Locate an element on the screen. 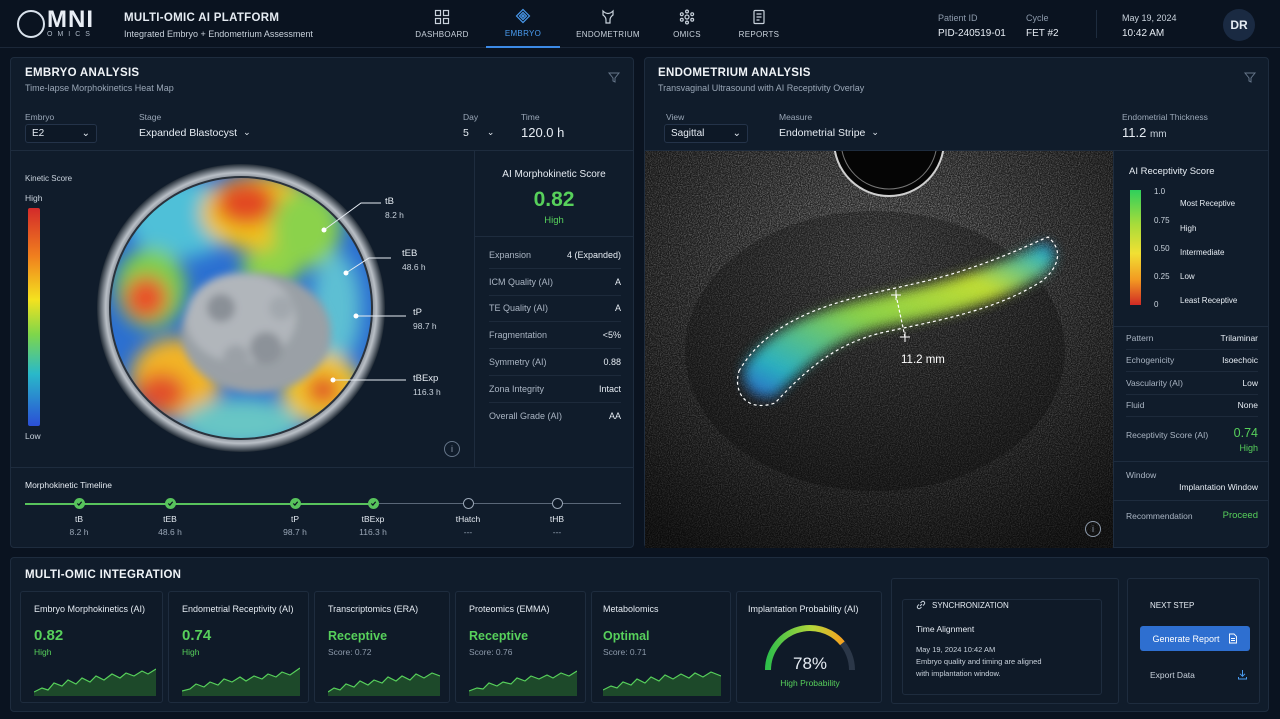 Image resolution: width=1280 pixels, height=719 pixels. nav-omics: OMICS is located at coordinates (687, 24).